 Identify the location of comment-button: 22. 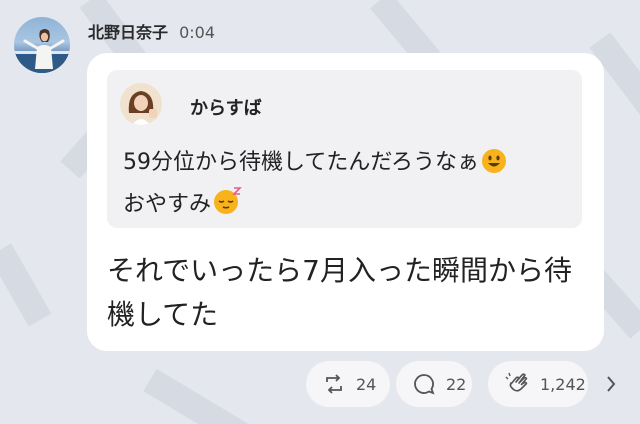
(434, 384).